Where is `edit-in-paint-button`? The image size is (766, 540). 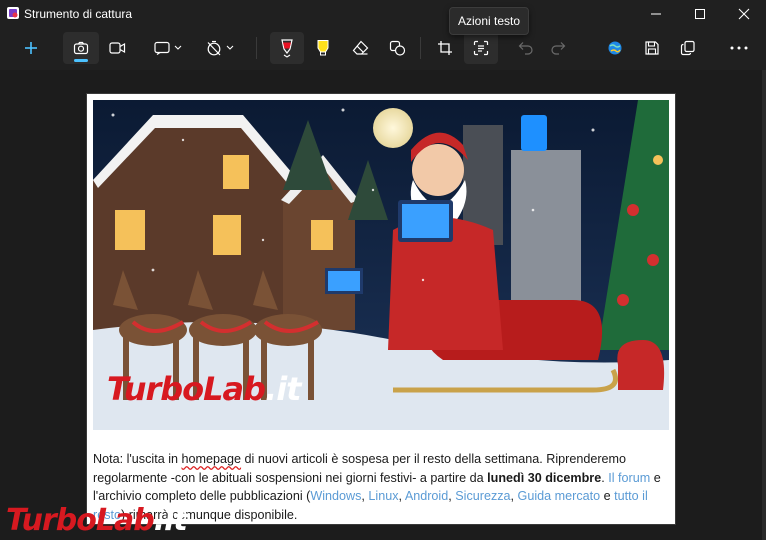 edit-in-paint-button is located at coordinates (615, 48).